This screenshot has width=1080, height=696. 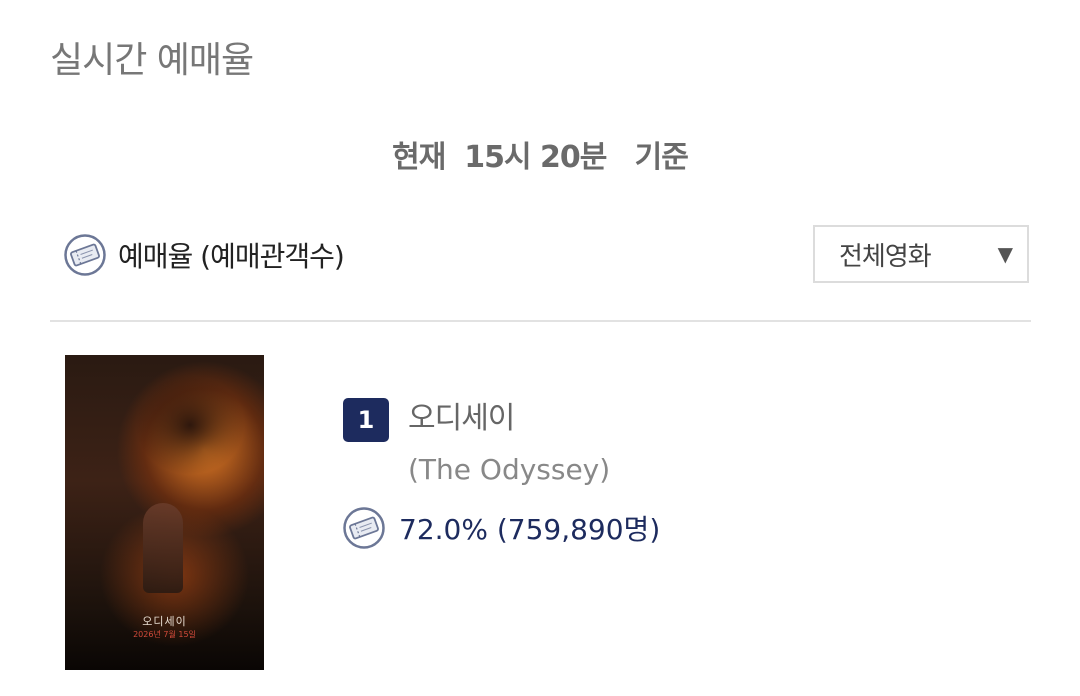 What do you see at coordinates (885, 256) in the screenshot?
I see `movie-filter-selected: 전체영화` at bounding box center [885, 256].